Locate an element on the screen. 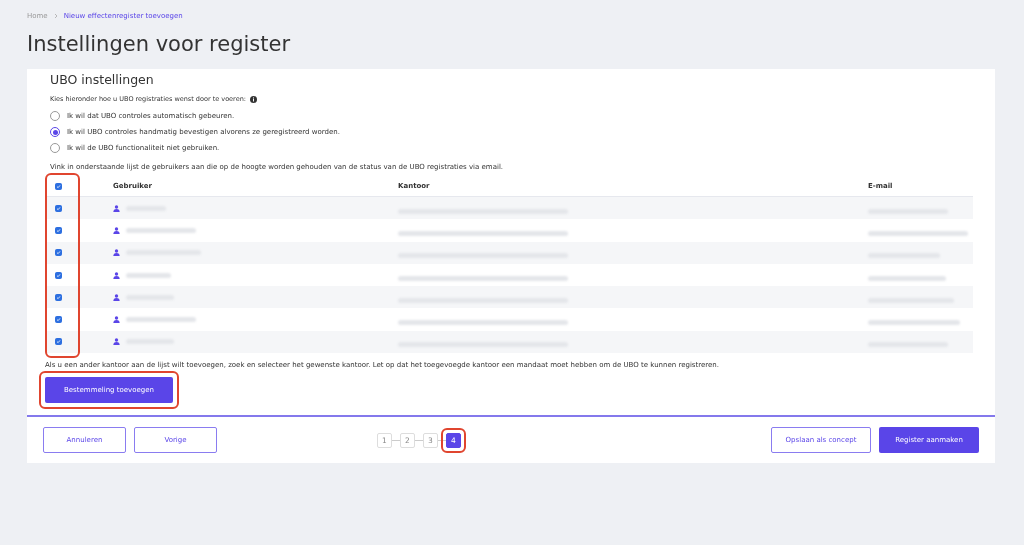 Image resolution: width=1024 pixels, height=545 pixels. page-title: Instellingen voor register is located at coordinates (159, 44).